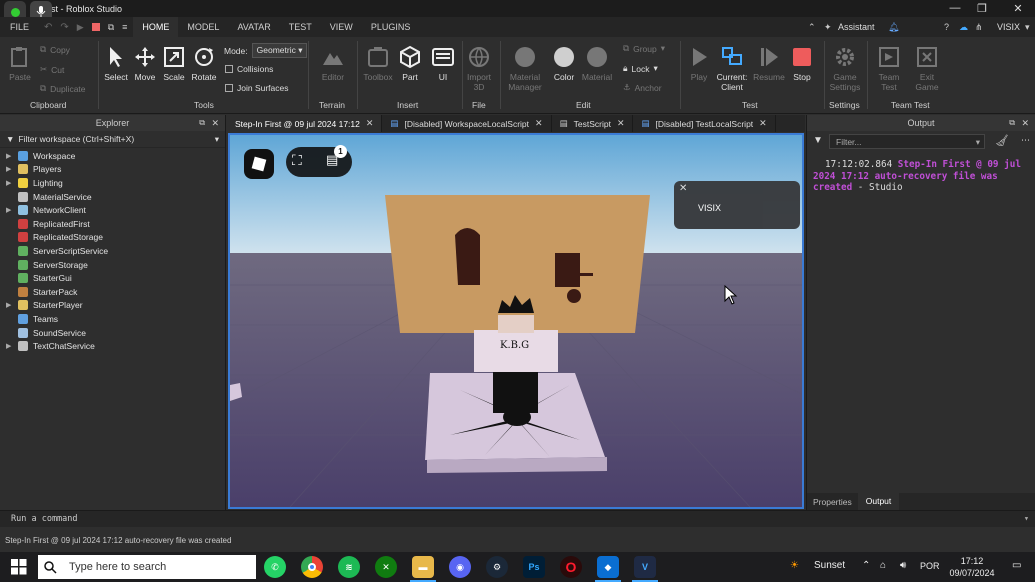 The image size is (1035, 582). I want to click on tree-item: Teams, so click(112, 319).